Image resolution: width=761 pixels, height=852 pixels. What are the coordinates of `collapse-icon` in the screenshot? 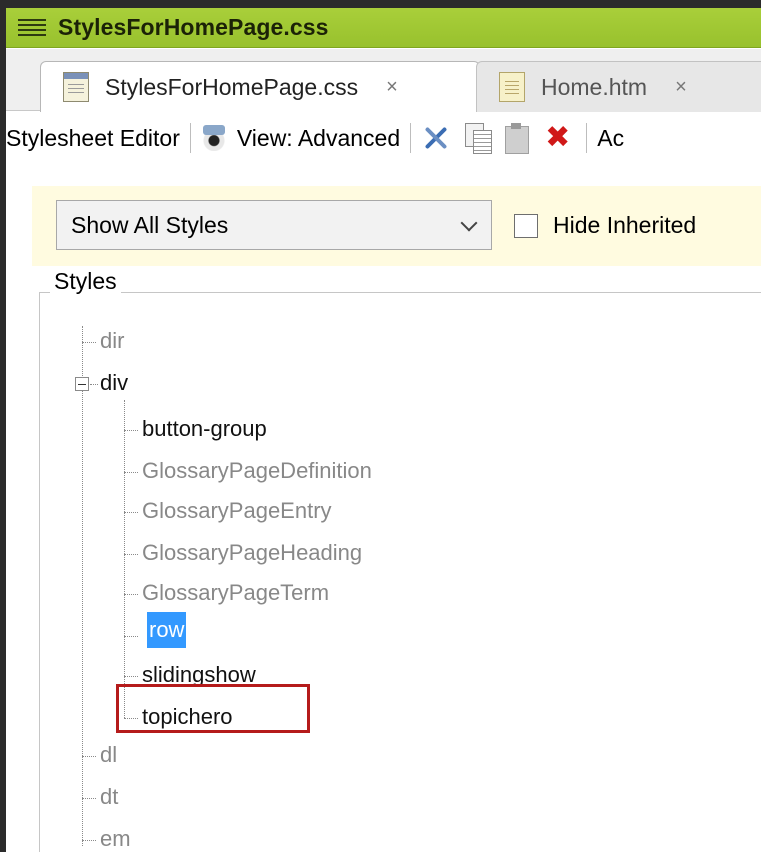 It's located at (82, 384).